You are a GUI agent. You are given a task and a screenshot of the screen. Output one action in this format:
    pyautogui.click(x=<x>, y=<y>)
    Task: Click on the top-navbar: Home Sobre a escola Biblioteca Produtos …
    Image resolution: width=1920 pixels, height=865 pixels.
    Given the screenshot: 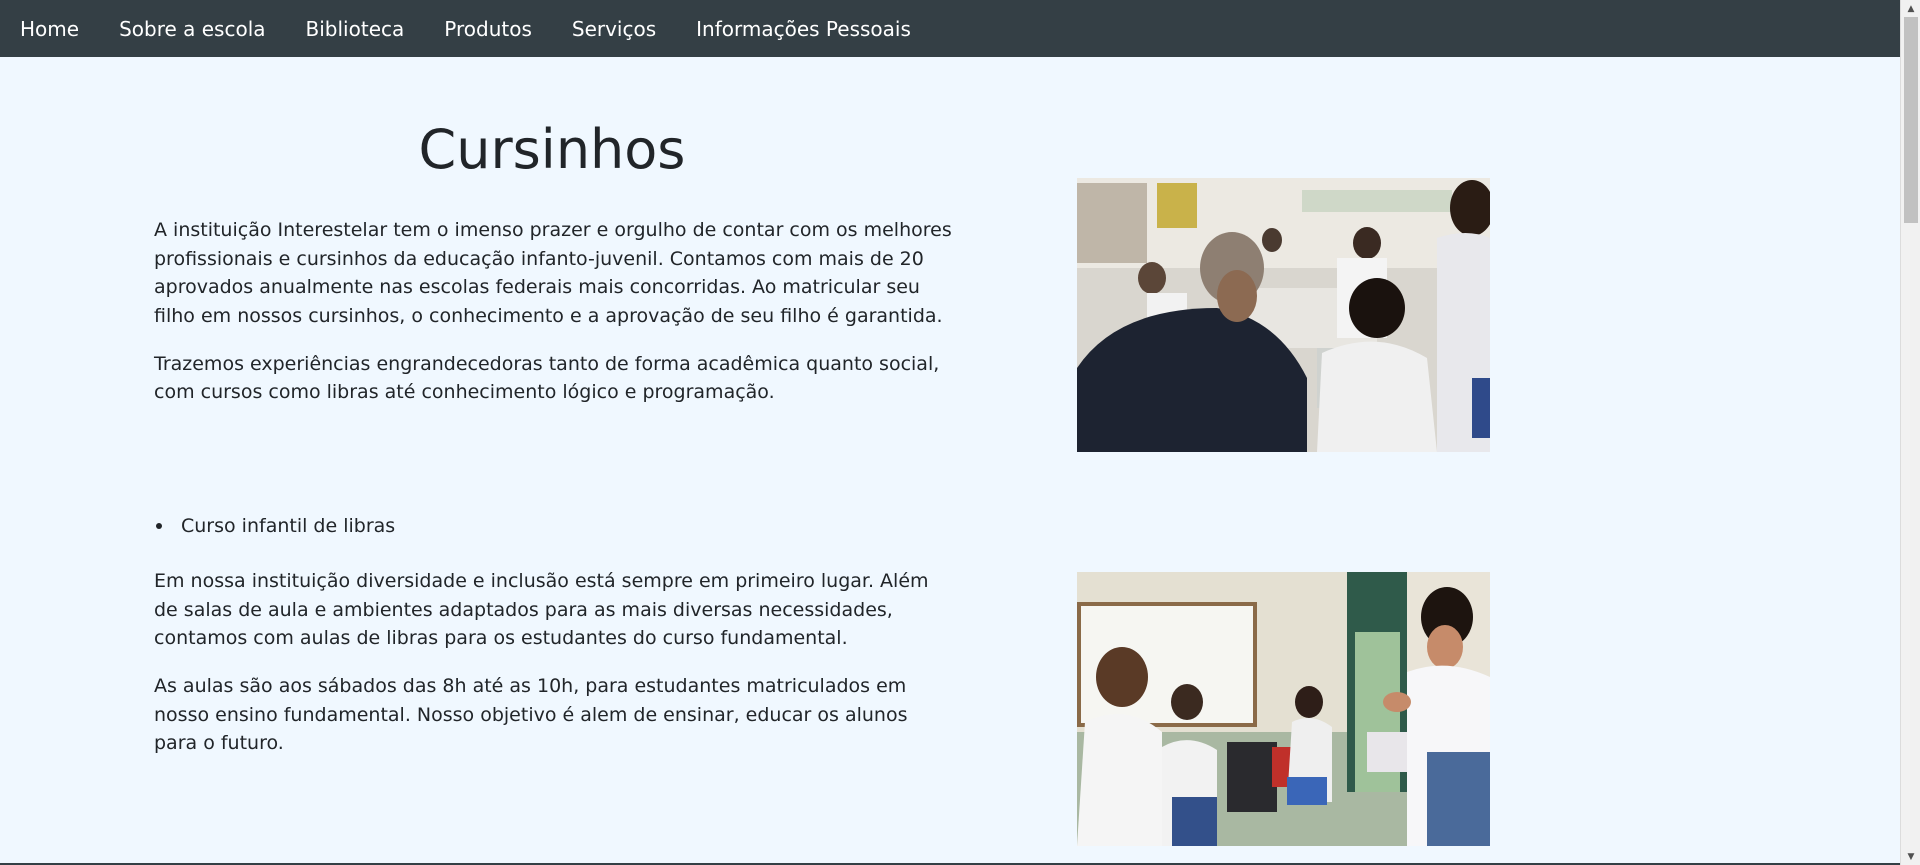 What is the action you would take?
    pyautogui.click(x=950, y=28)
    